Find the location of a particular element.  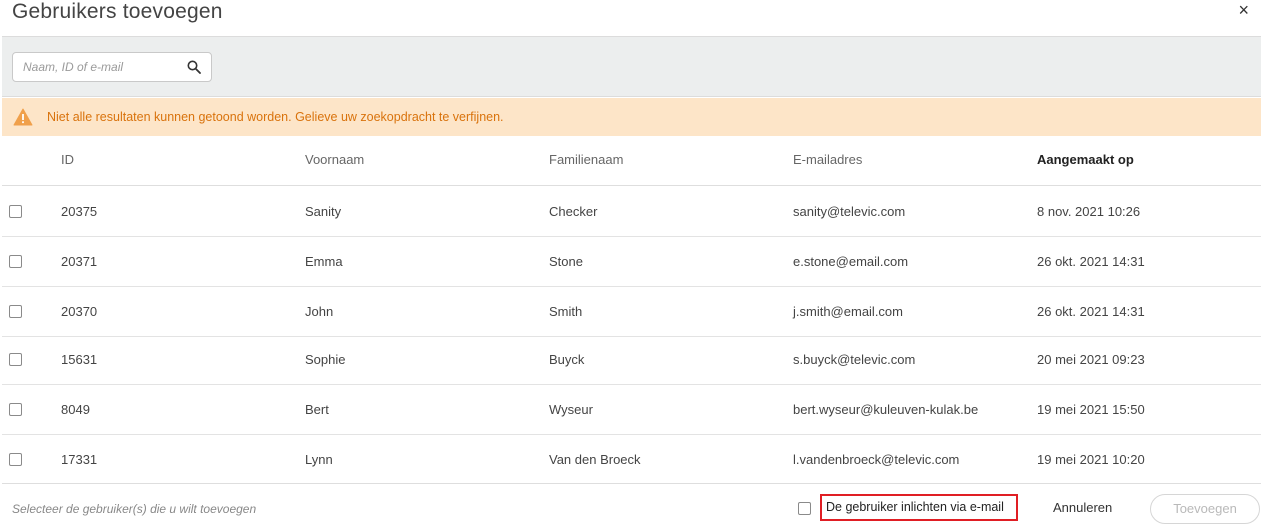

cell-id: 20375 is located at coordinates (79, 211).